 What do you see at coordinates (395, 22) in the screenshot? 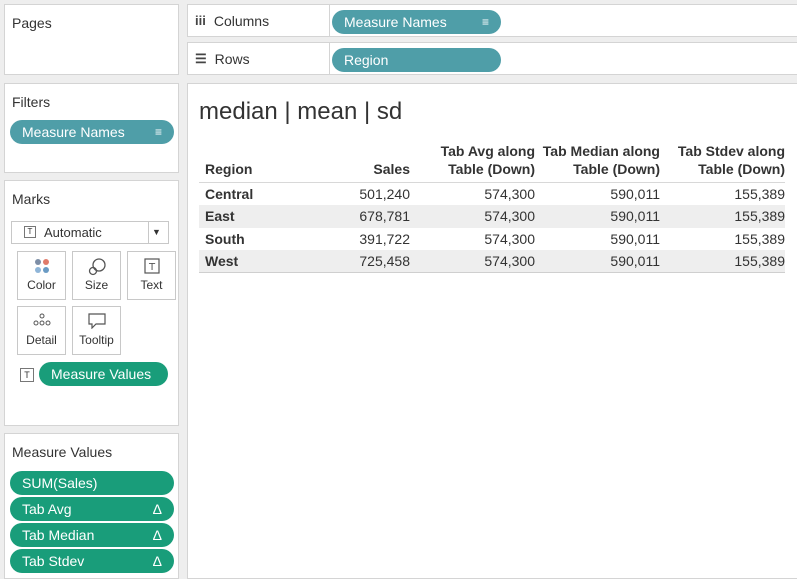
I see `columns-pill-label: Measure Names` at bounding box center [395, 22].